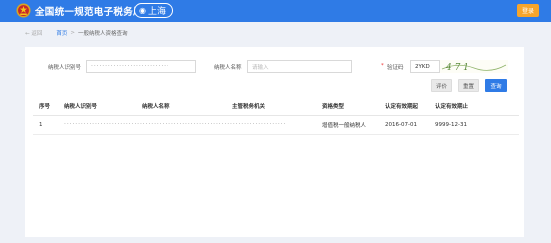  Describe the element at coordinates (496, 85) in the screenshot. I see `query-button: 查询` at that location.